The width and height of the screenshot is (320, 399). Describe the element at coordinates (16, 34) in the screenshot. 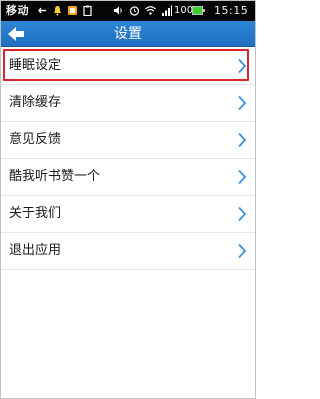

I see `arrow-left-icon` at that location.